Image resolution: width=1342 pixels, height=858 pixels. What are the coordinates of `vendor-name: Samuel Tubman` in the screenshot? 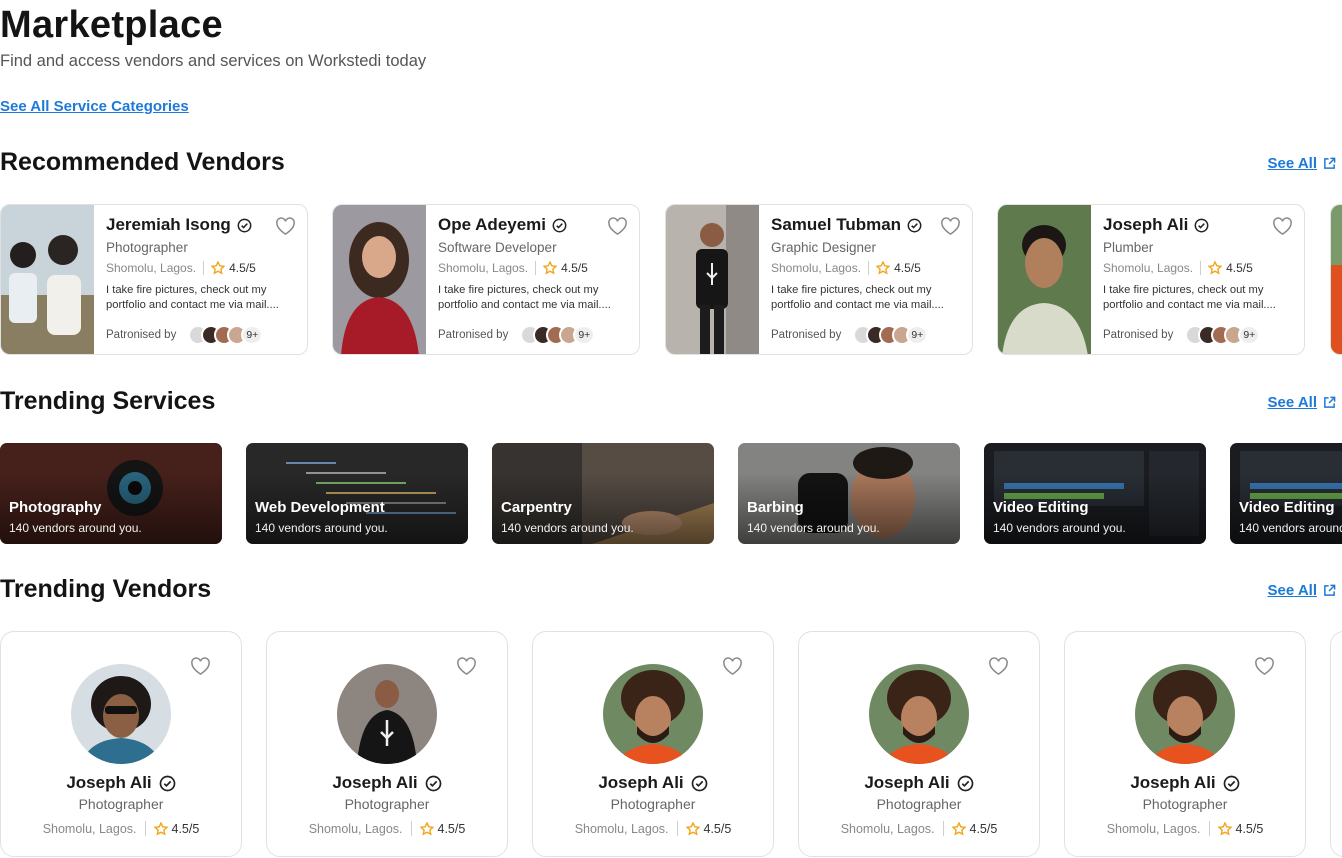 It's located at (836, 224).